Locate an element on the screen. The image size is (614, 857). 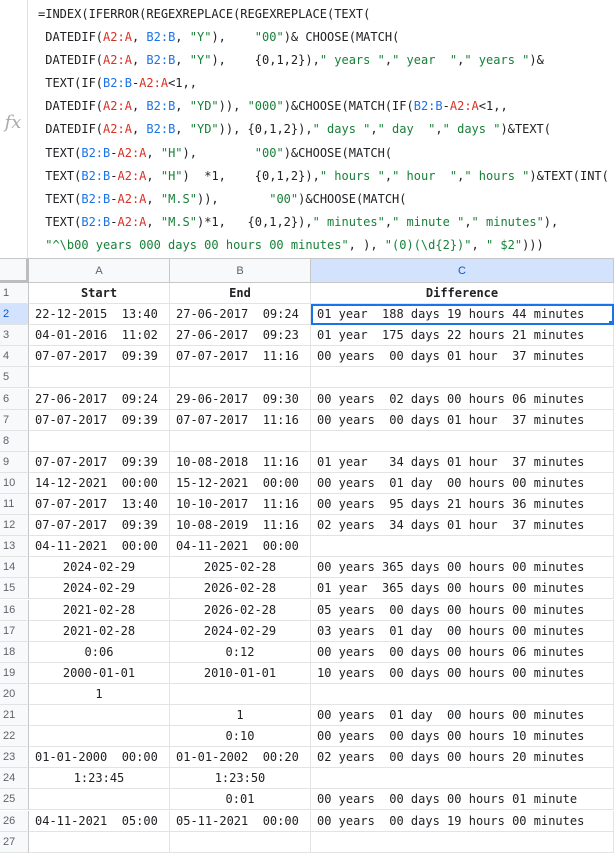
column-header-a: A is located at coordinates (99, 271).